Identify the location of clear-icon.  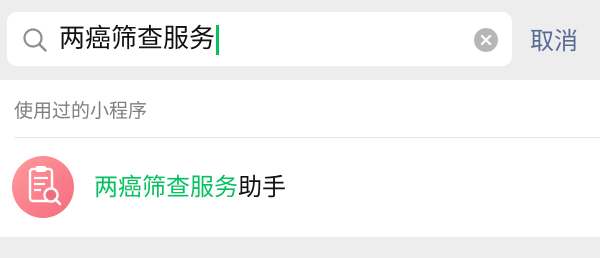
(486, 40).